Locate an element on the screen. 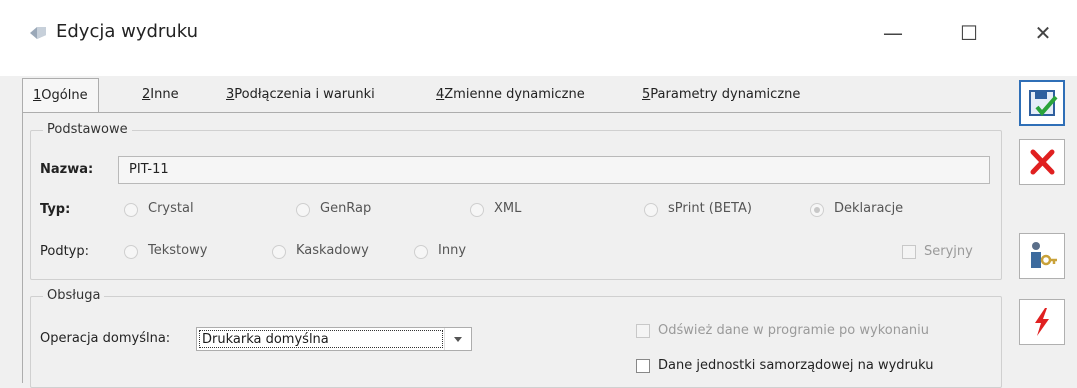 The image size is (1077, 388). subtype-text-radio is located at coordinates (131, 252).